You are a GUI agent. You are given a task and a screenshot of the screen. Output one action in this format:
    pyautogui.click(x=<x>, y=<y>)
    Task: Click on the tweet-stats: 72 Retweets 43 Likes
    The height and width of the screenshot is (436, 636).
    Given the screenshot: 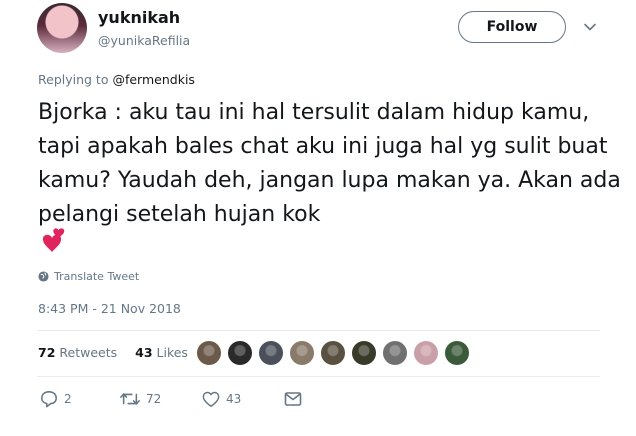 What is the action you would take?
    pyautogui.click(x=113, y=352)
    